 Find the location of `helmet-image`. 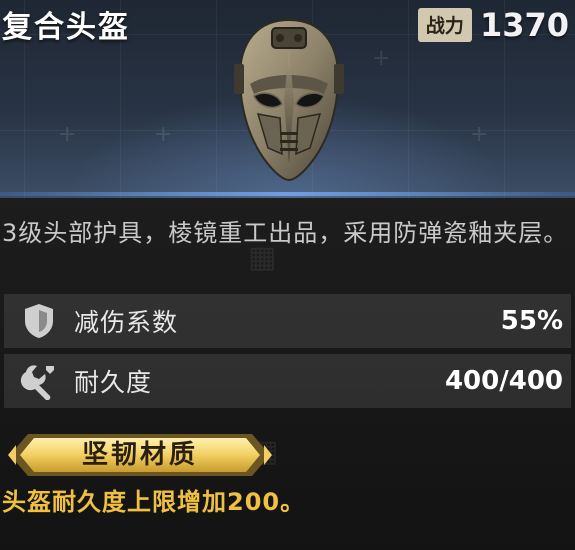

helmet-image is located at coordinates (289, 100).